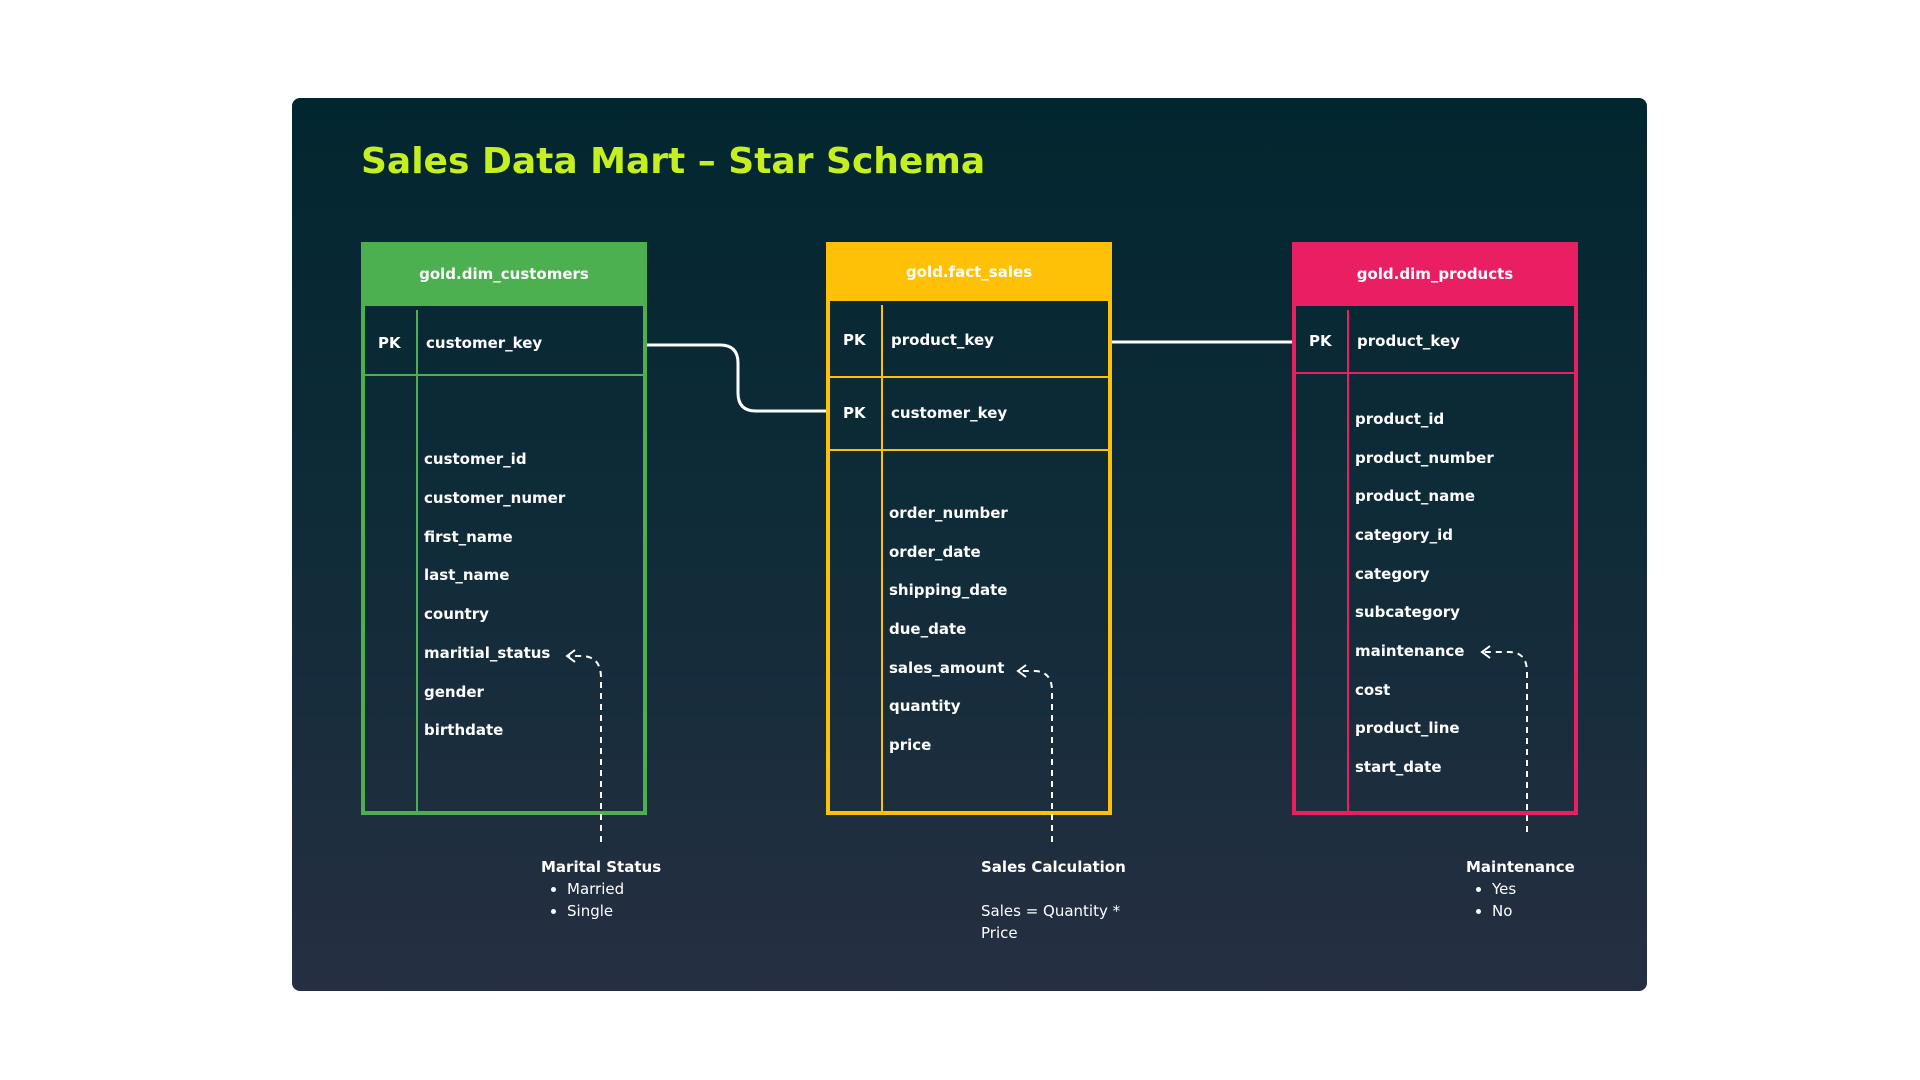  I want to click on note-maintenance: Maintenance Yes No, so click(1520, 889).